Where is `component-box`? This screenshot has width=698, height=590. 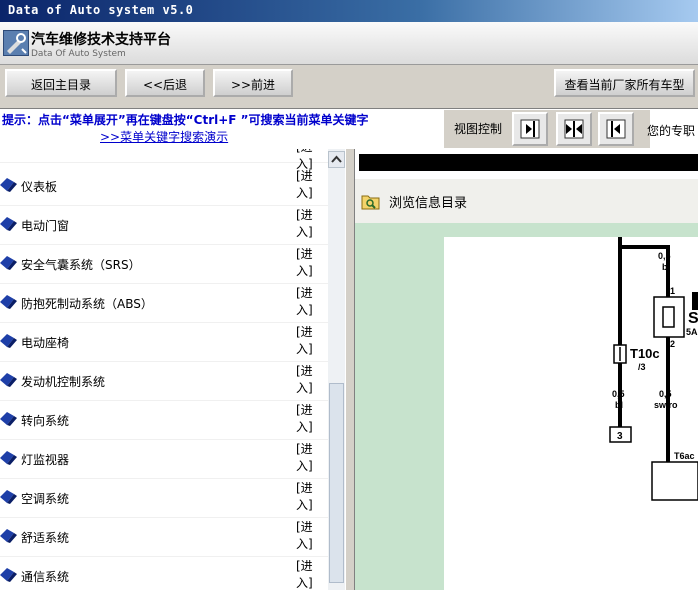 component-box is located at coordinates (674, 481).